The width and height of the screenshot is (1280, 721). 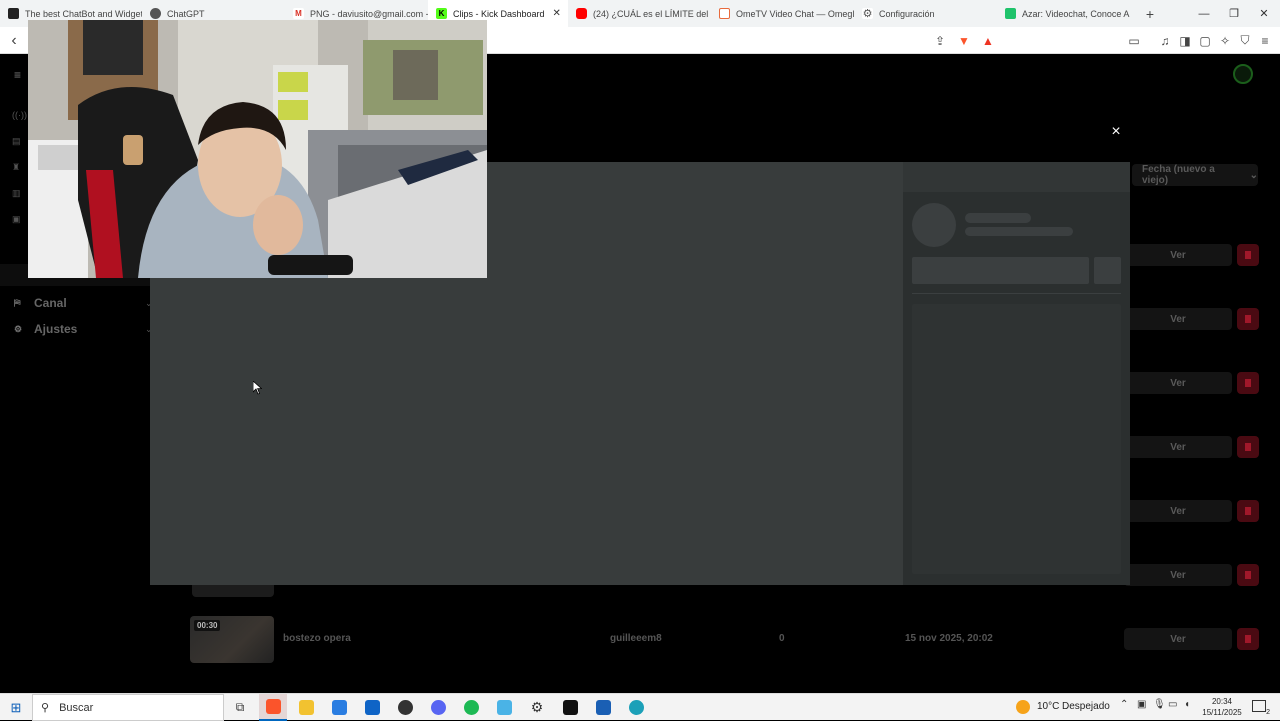 What do you see at coordinates (372, 707) in the screenshot?
I see `outlook-icon` at bounding box center [372, 707].